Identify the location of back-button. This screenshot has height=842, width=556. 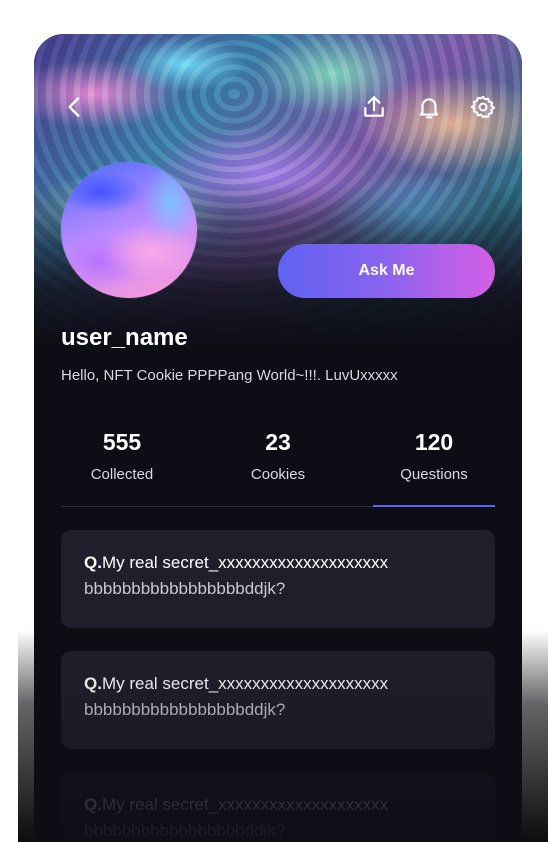
(75, 107).